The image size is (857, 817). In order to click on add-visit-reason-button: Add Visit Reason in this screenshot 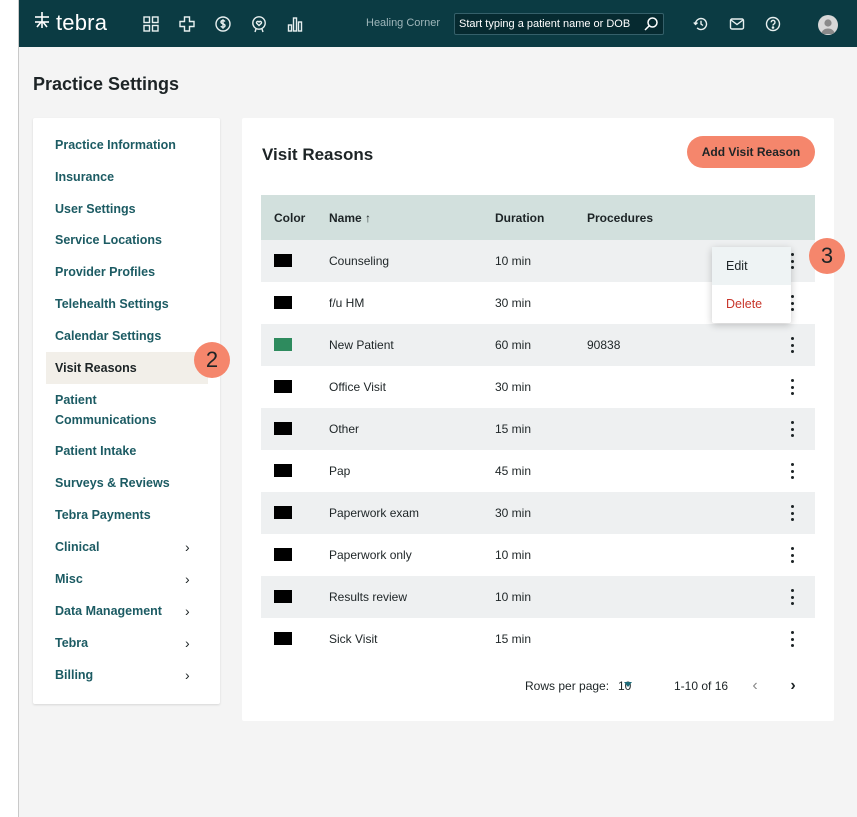, I will do `click(751, 152)`.